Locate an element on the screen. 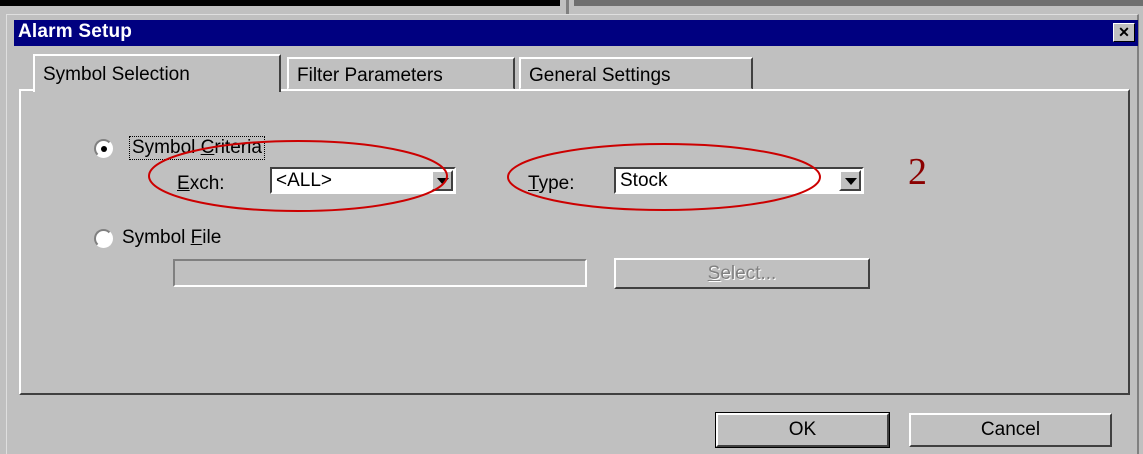 This screenshot has height=454, width=1143. tab-general-settings: General Settings is located at coordinates (636, 73).